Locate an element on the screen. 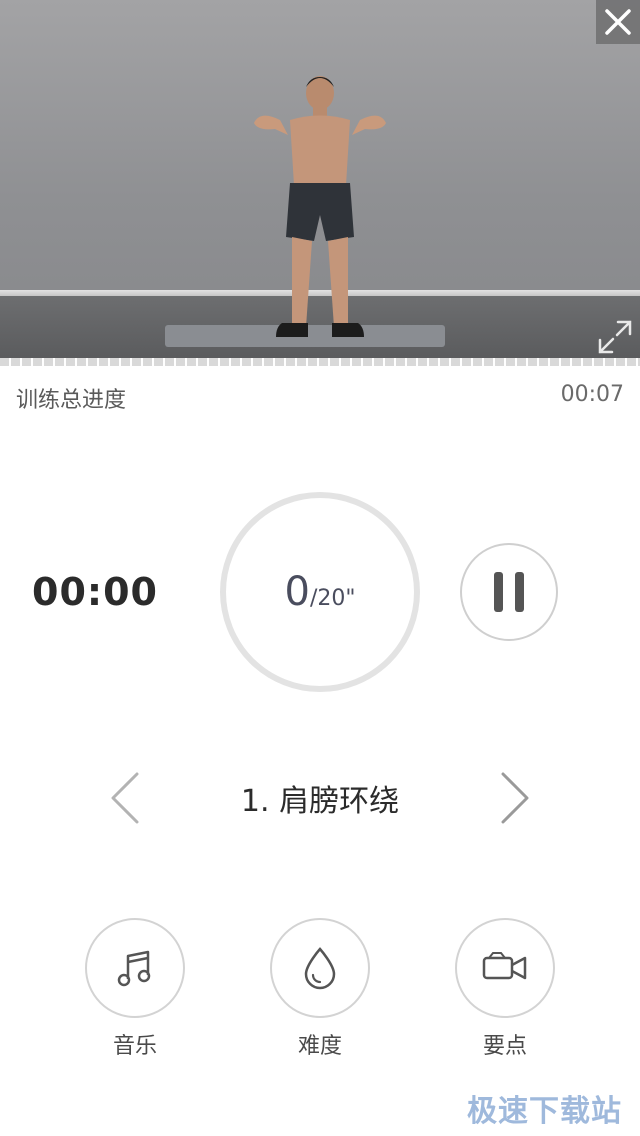 This screenshot has height=1136, width=640. counter-total: /20" is located at coordinates (332, 598).